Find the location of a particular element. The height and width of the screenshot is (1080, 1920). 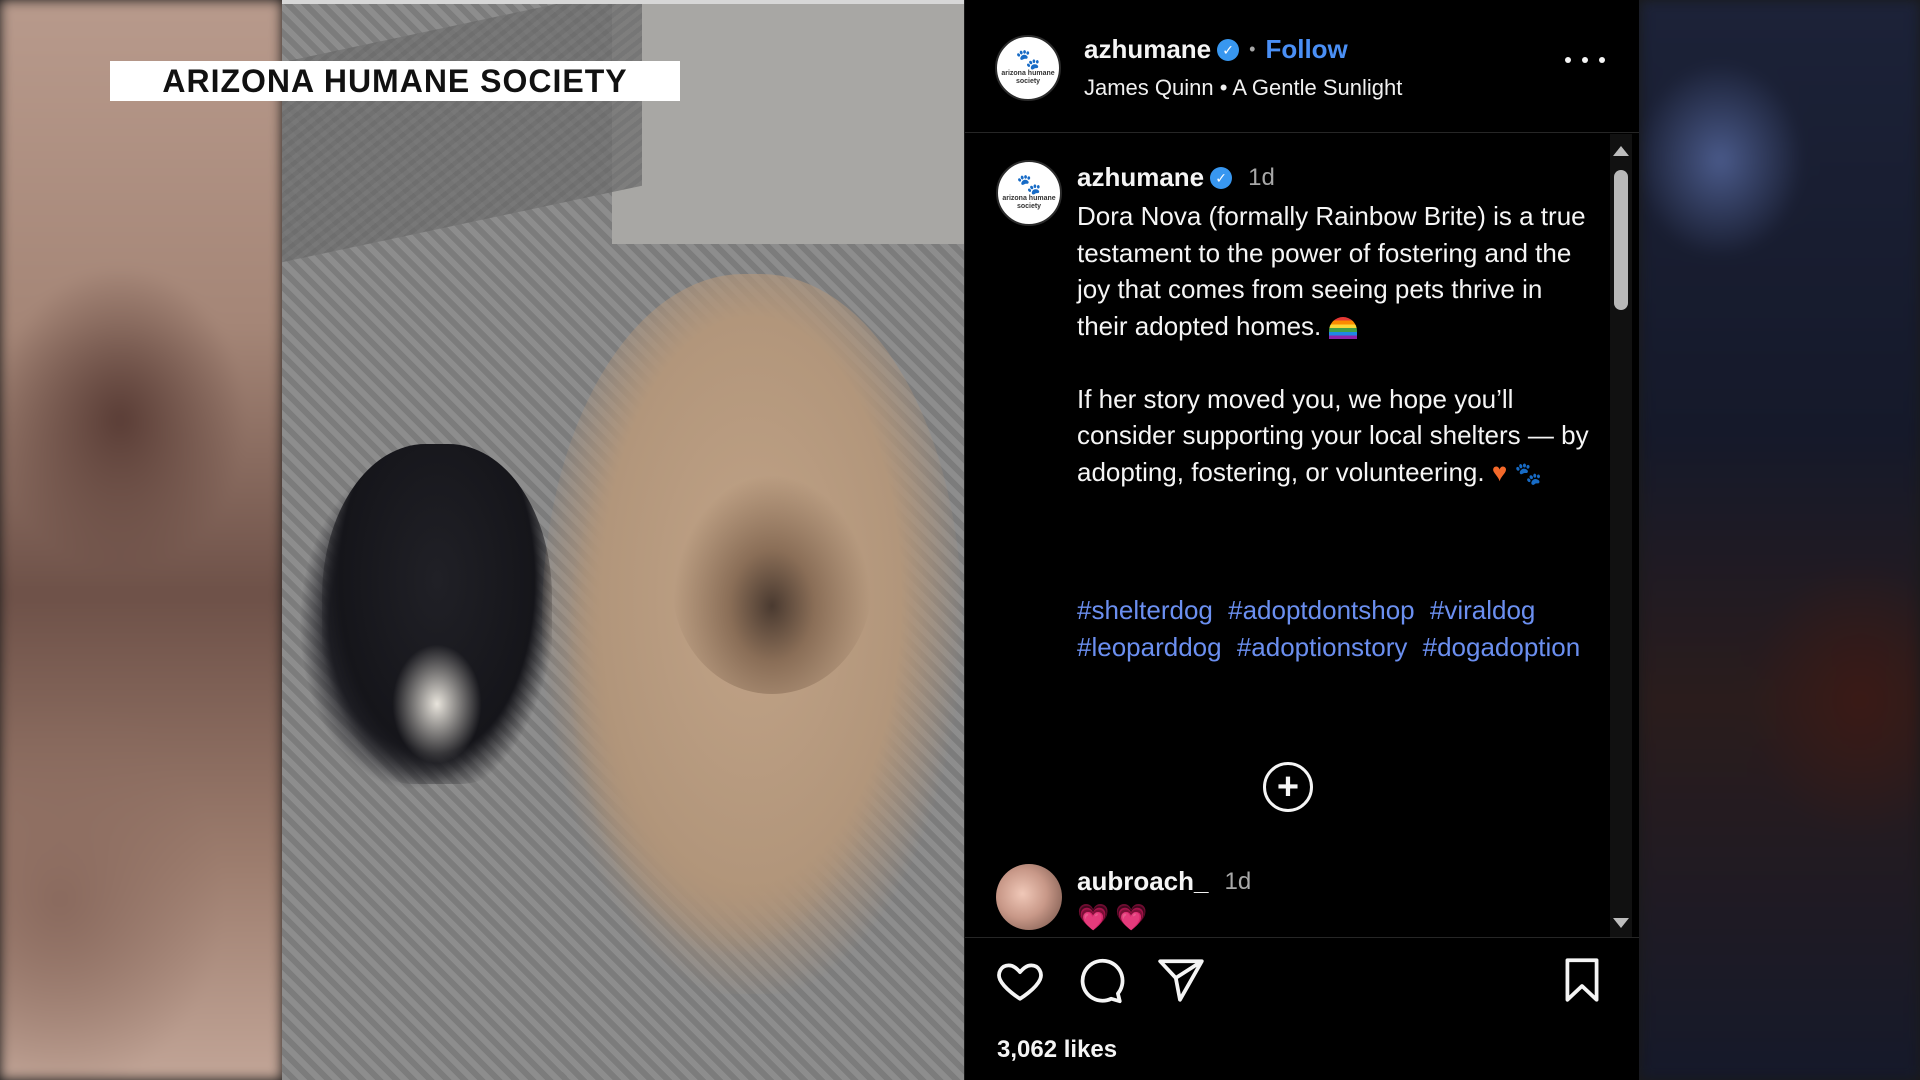

follow-button: Follow is located at coordinates (1306, 49).